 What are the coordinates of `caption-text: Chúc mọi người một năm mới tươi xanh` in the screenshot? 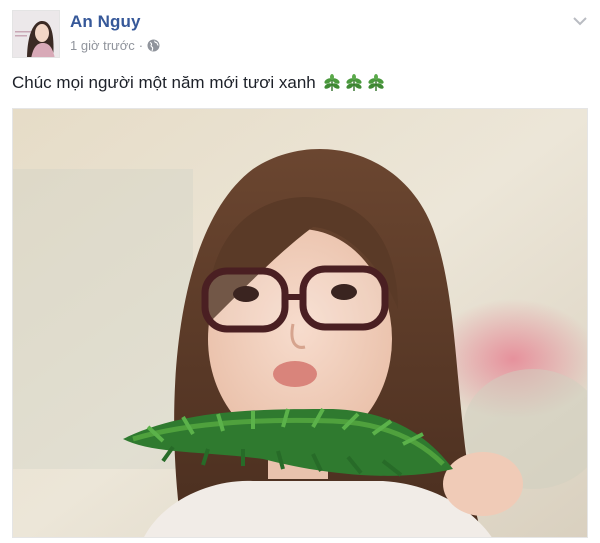 It's located at (164, 82).